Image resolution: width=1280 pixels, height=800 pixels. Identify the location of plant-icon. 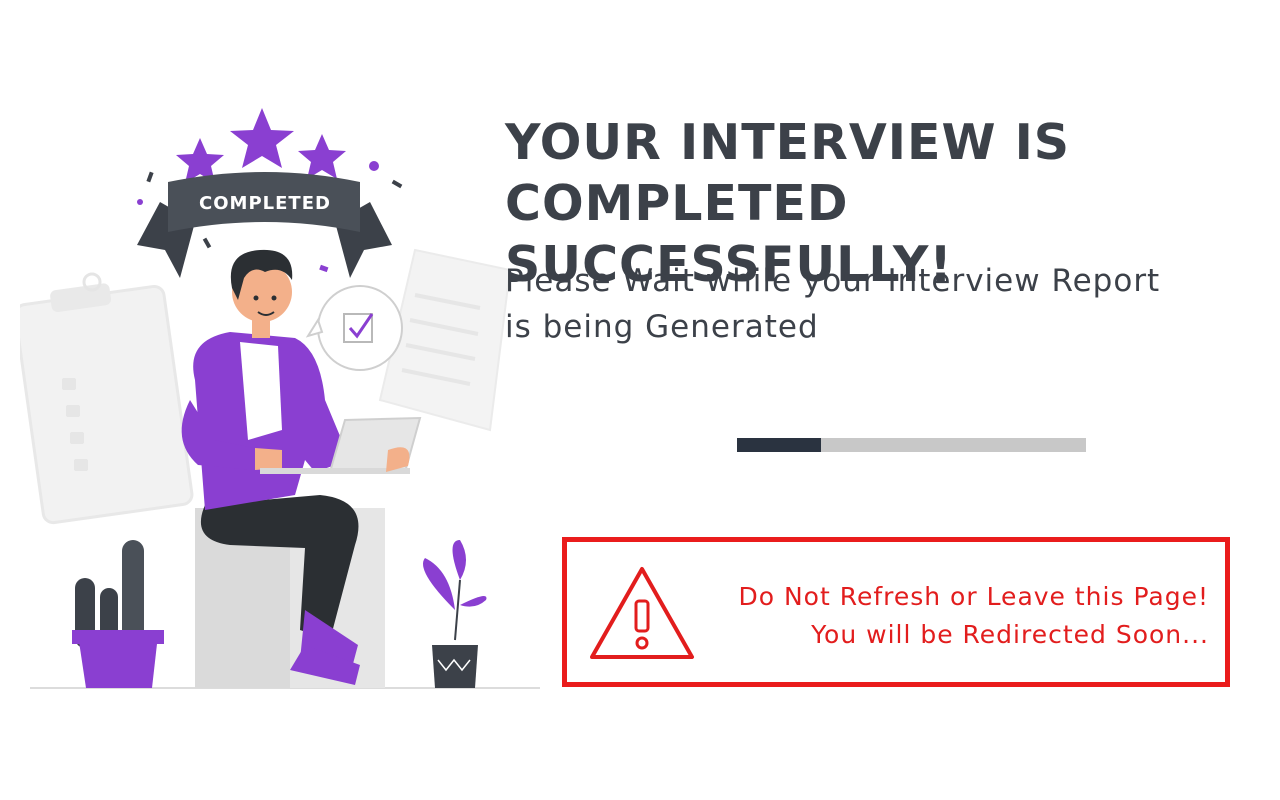
(455, 614).